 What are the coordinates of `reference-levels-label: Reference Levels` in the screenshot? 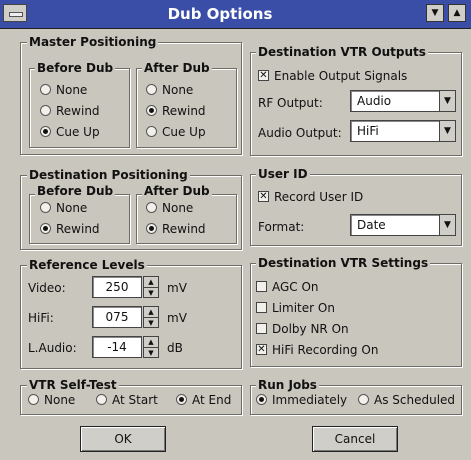 It's located at (87, 265).